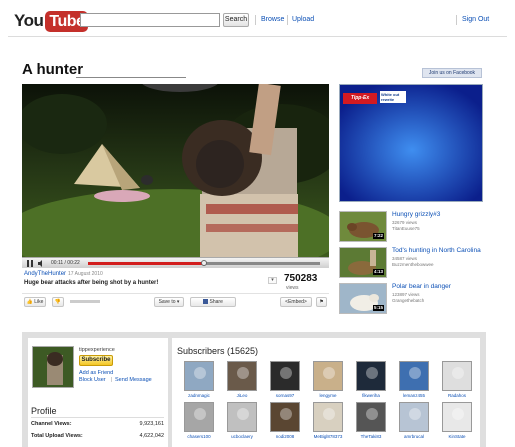 The height and width of the screenshot is (447, 515). What do you see at coordinates (378, 308) in the screenshot?
I see `video-duration: 5:15` at bounding box center [378, 308].